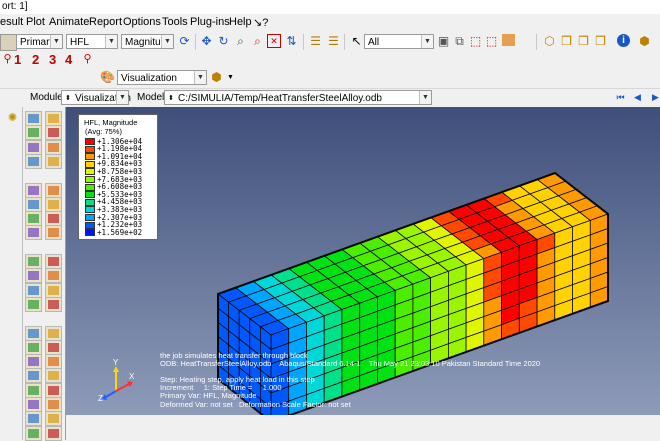 The height and width of the screenshot is (441, 660). Describe the element at coordinates (623, 40) in the screenshot. I see `info-icon: i` at that location.